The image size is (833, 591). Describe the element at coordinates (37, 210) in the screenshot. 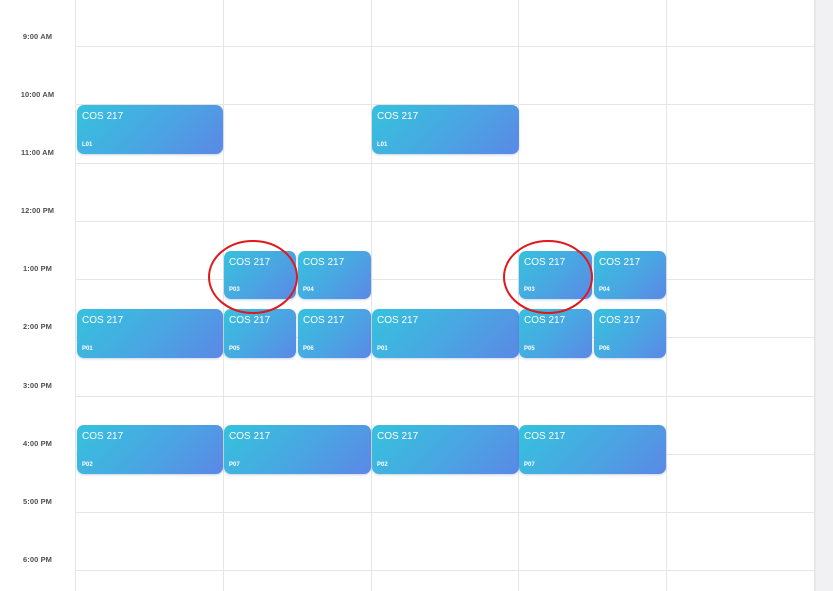

I see `time-label: 12:00 PM` at that location.